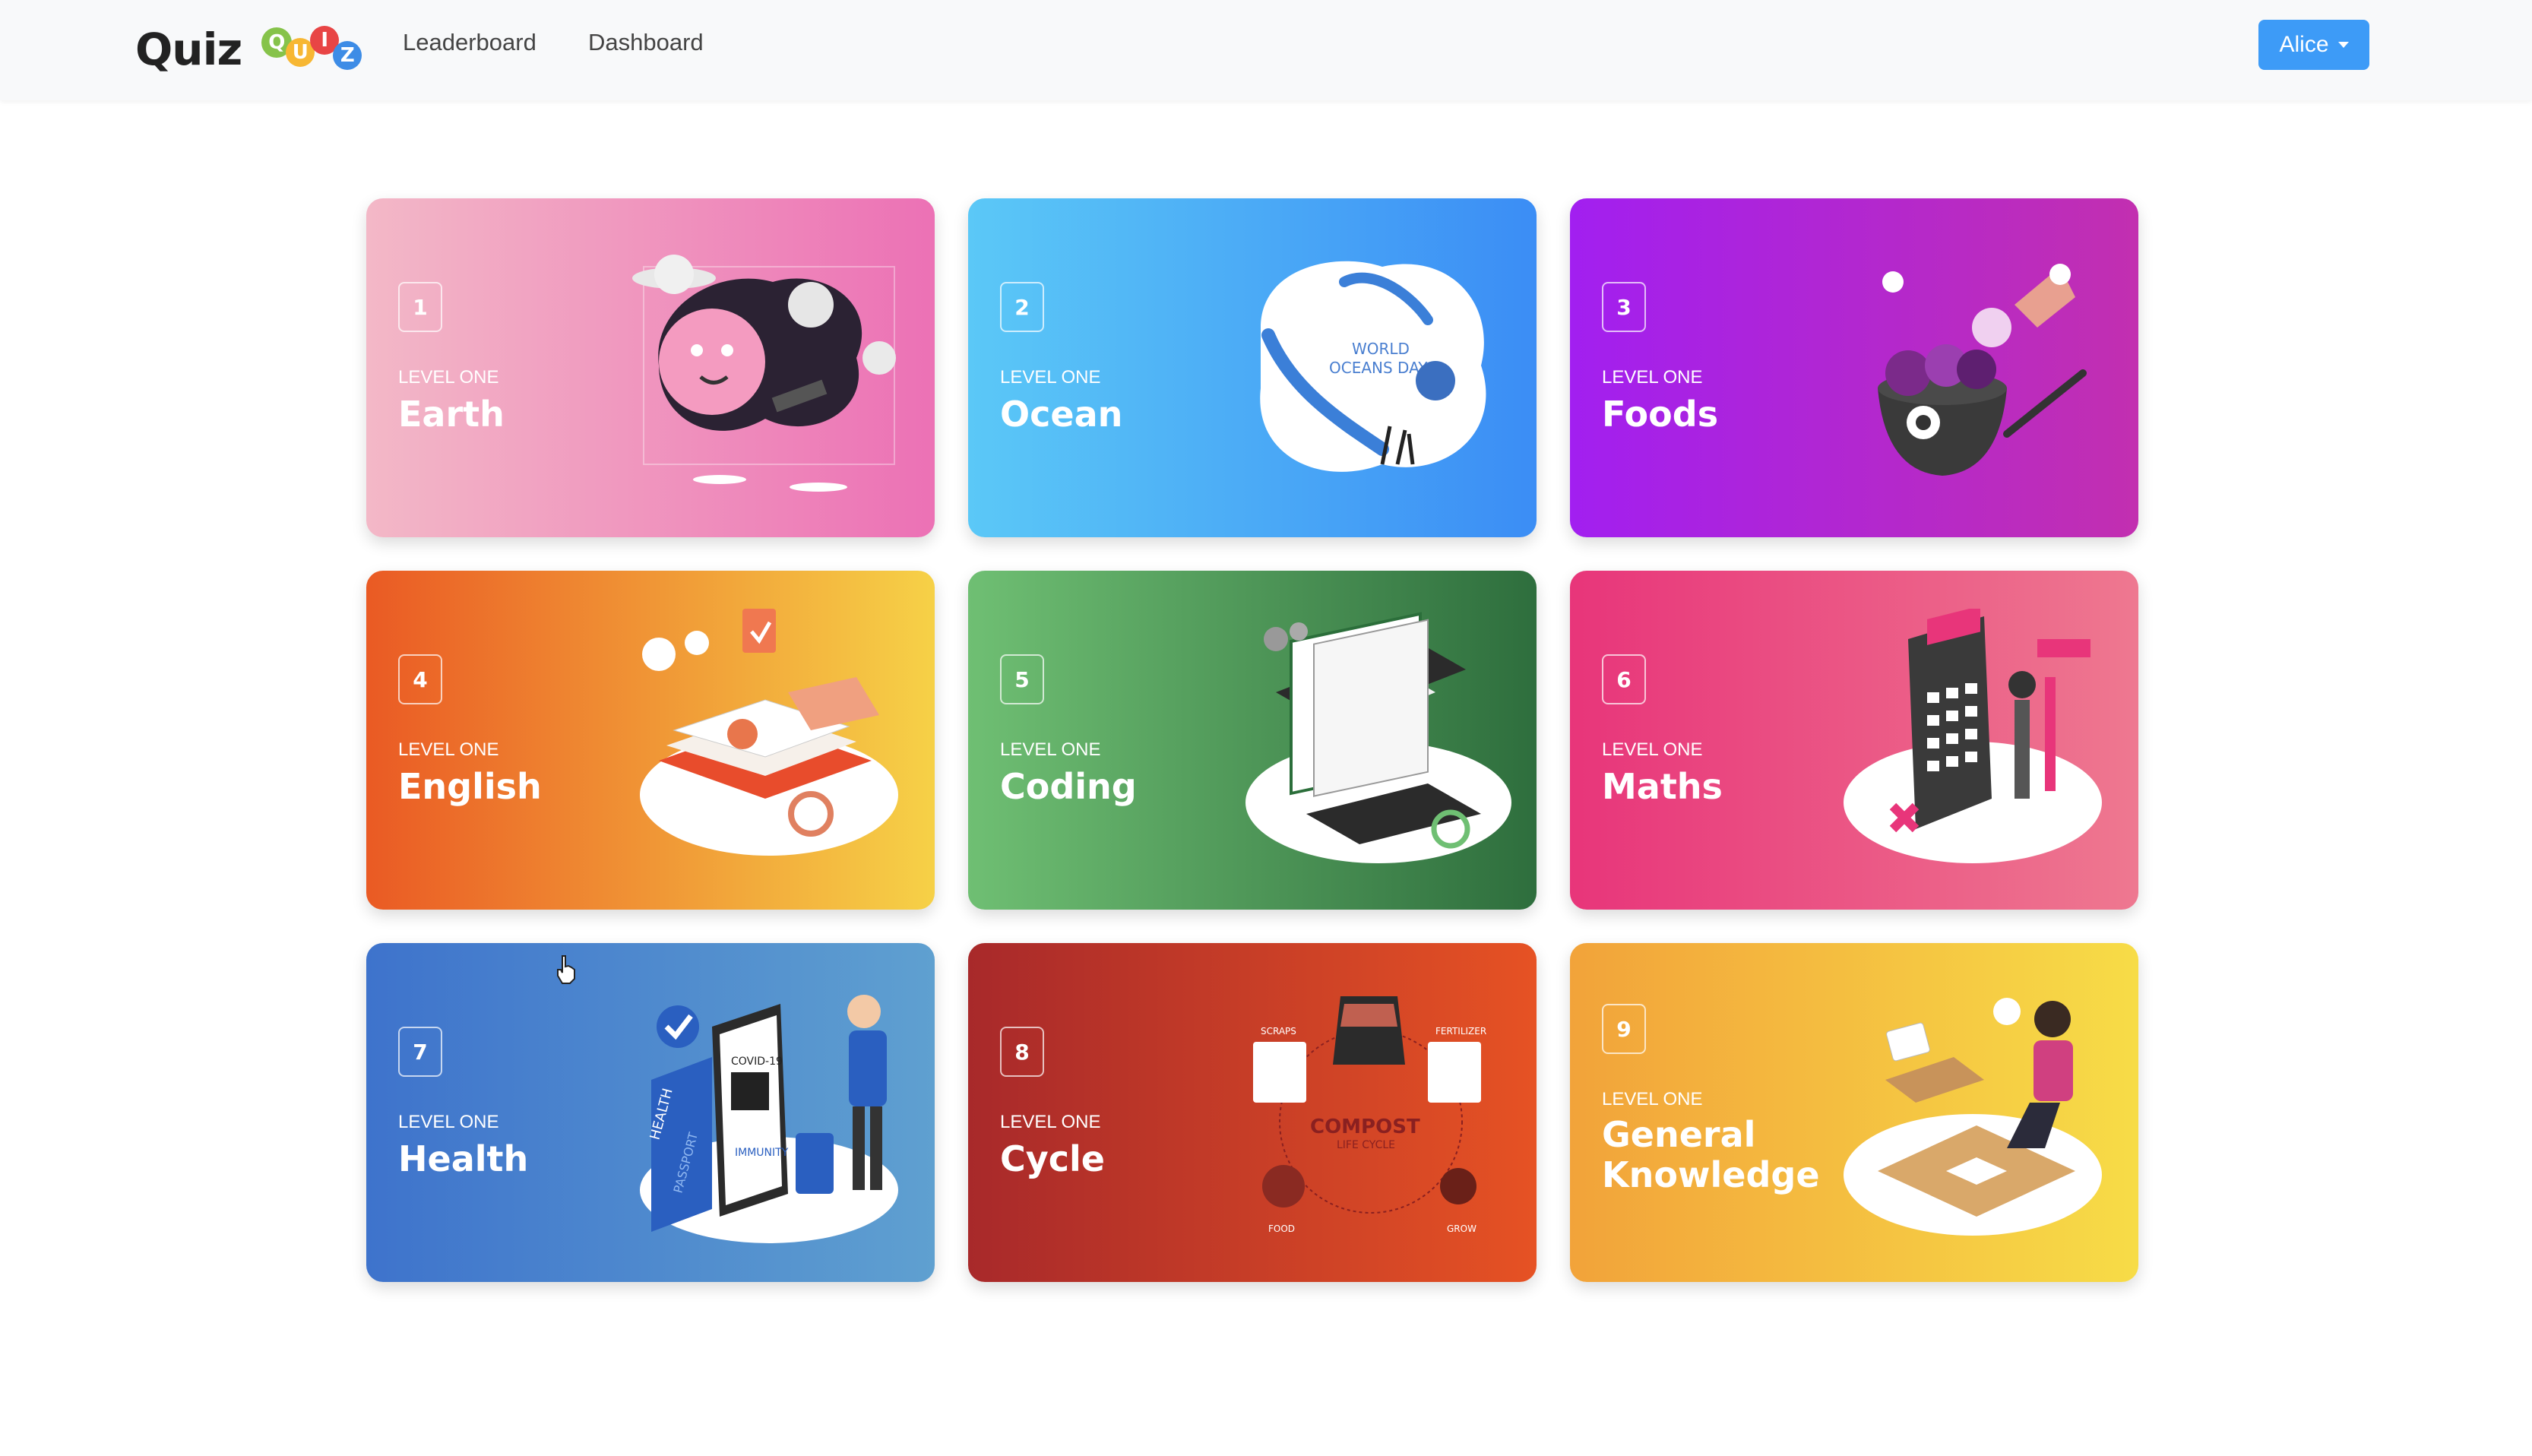 This screenshot has height=1456, width=2532. What do you see at coordinates (248, 49) in the screenshot?
I see `brand: Quiz Q U I Z` at bounding box center [248, 49].